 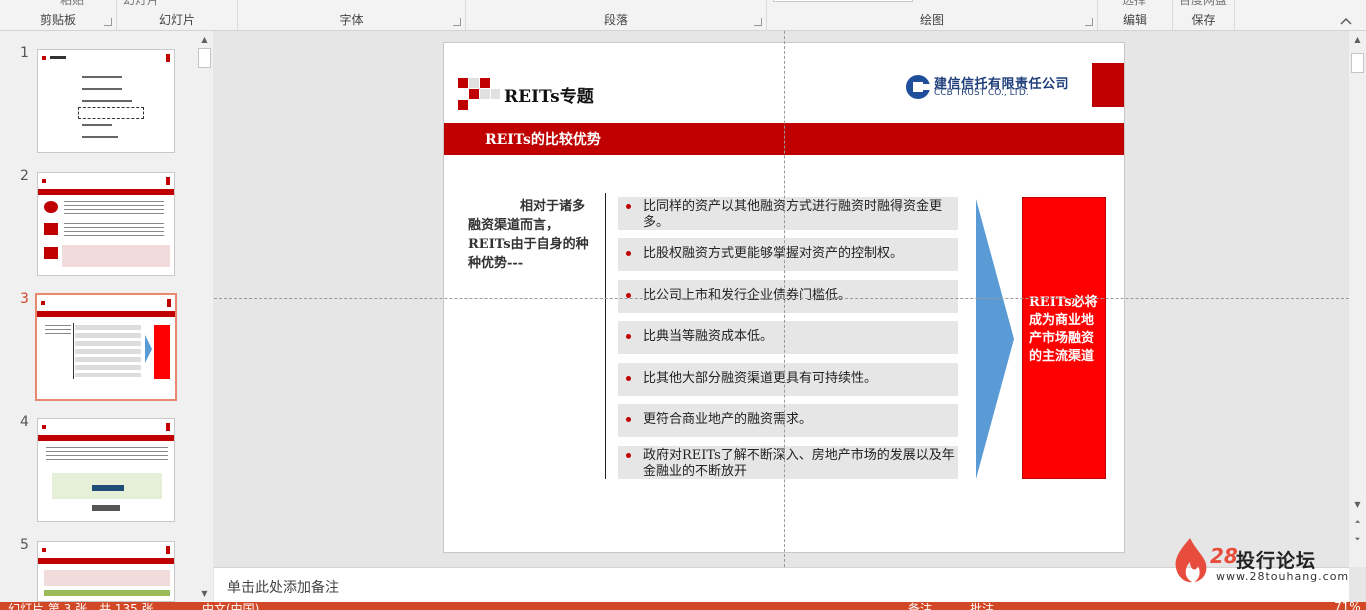 I want to click on paste-label: 粘贴, so click(x=72, y=4).